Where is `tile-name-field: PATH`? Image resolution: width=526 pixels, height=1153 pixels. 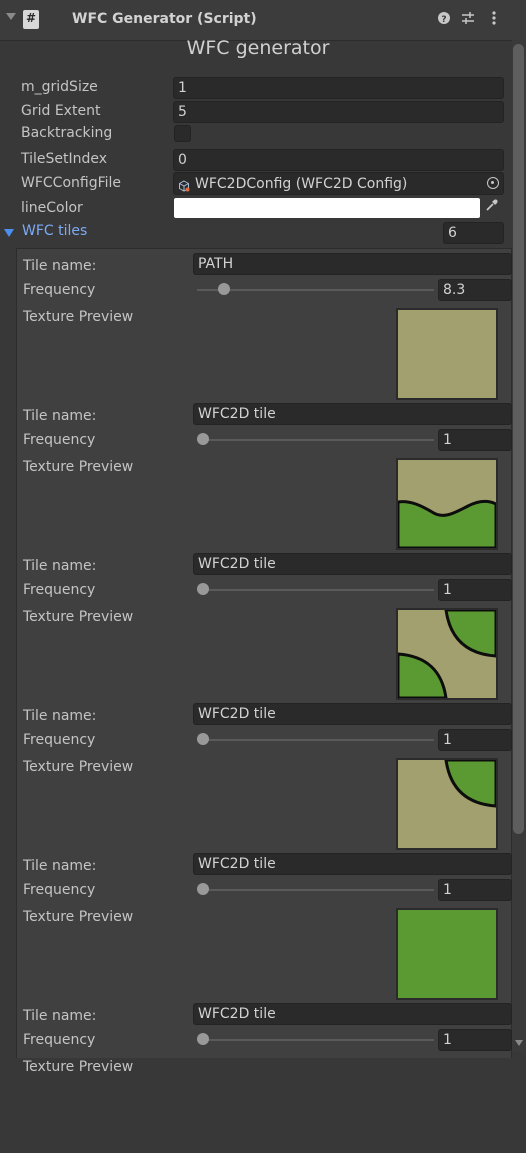 tile-name-field: PATH is located at coordinates (352, 264).